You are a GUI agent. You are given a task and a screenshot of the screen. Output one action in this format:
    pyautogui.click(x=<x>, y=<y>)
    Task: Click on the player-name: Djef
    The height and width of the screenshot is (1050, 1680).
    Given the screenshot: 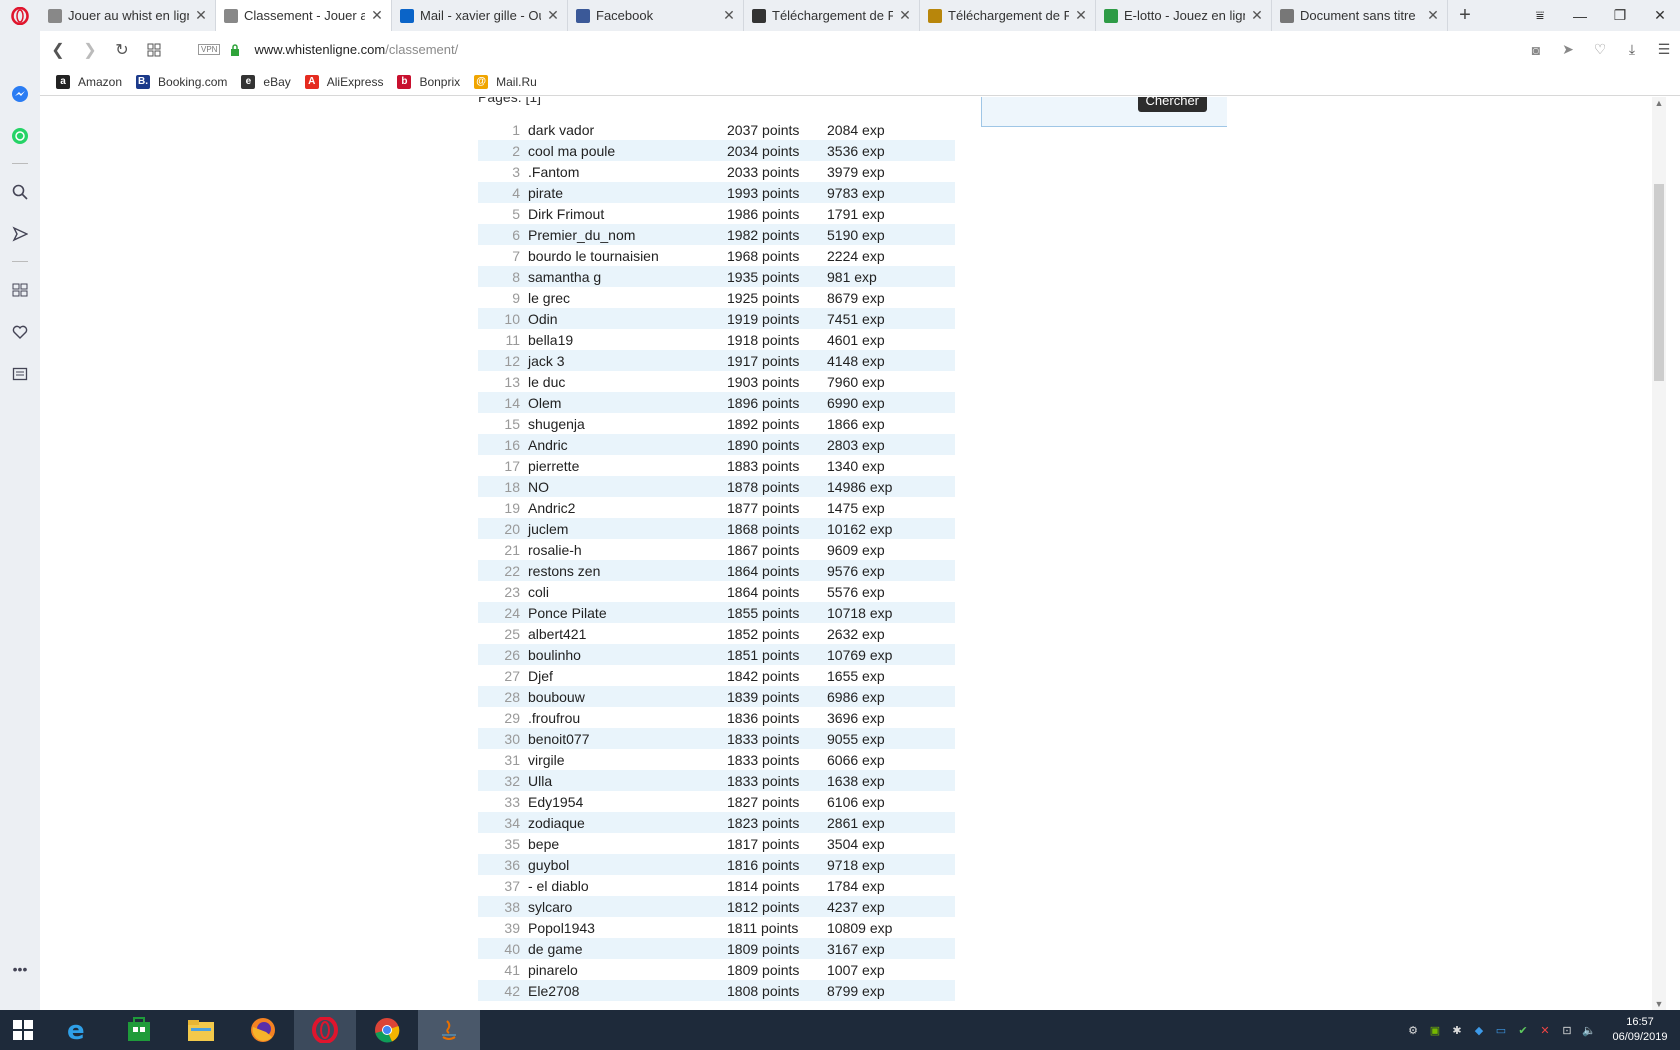 What is the action you would take?
    pyautogui.click(x=627, y=675)
    